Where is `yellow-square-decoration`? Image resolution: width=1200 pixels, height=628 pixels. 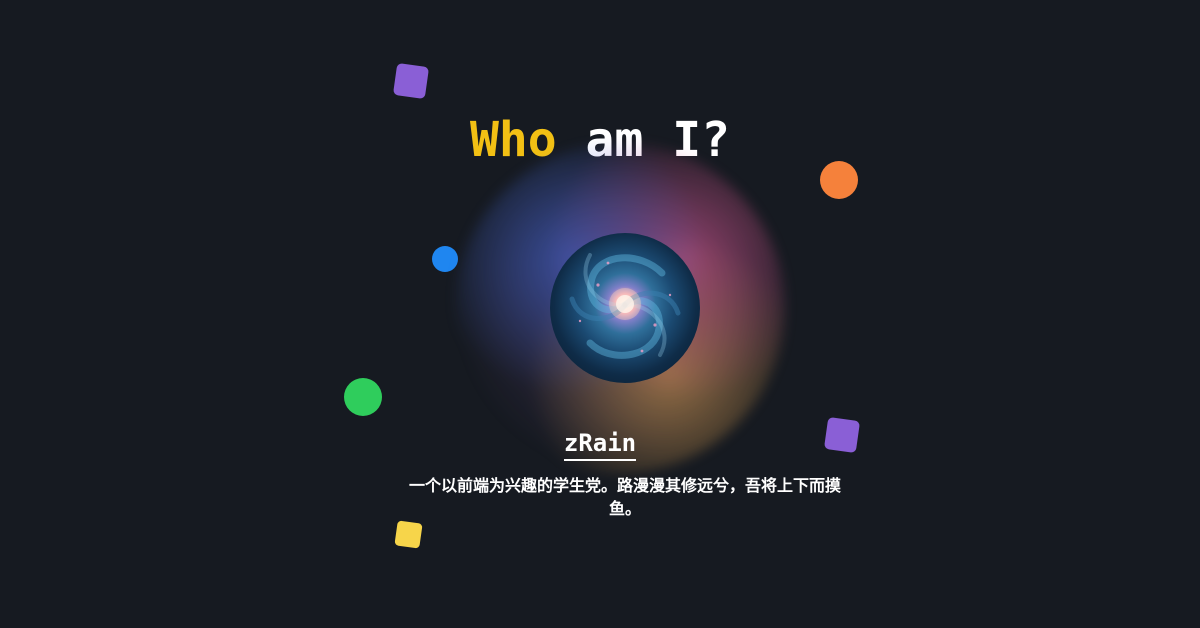
yellow-square-decoration is located at coordinates (408, 534).